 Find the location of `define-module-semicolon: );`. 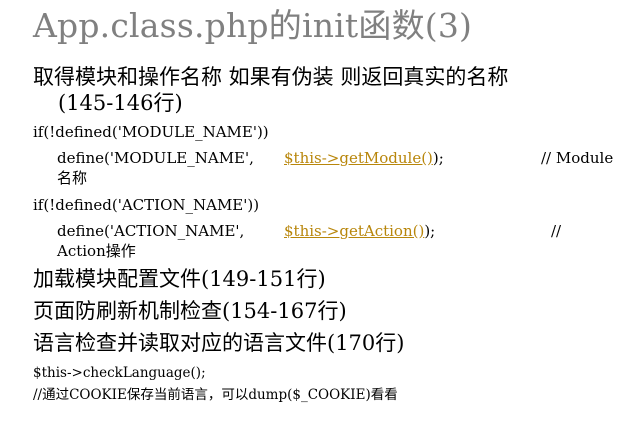

define-module-semicolon: ); is located at coordinates (438, 158).